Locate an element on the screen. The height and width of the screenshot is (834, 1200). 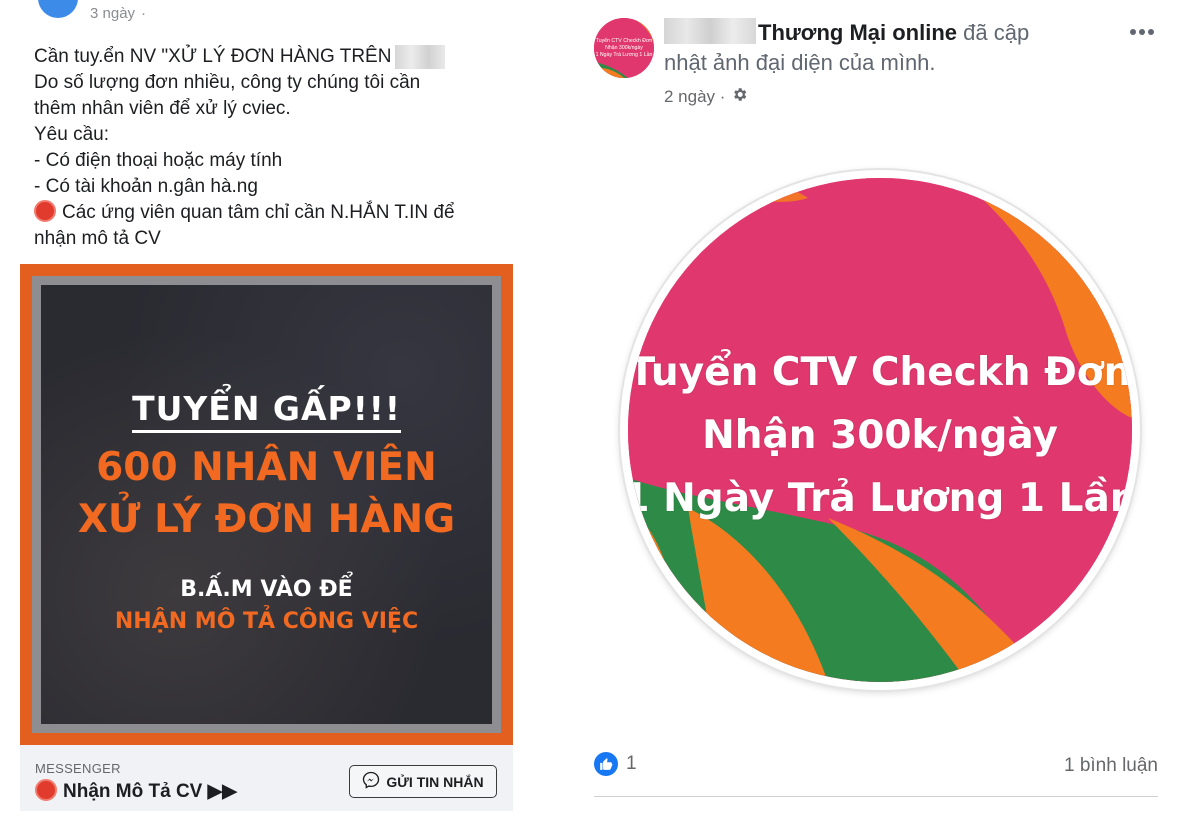
ad-footer: MESSENGER Nhận Mô Tả CV ▶▶ GỬI TIN NHẮN is located at coordinates (266, 778).